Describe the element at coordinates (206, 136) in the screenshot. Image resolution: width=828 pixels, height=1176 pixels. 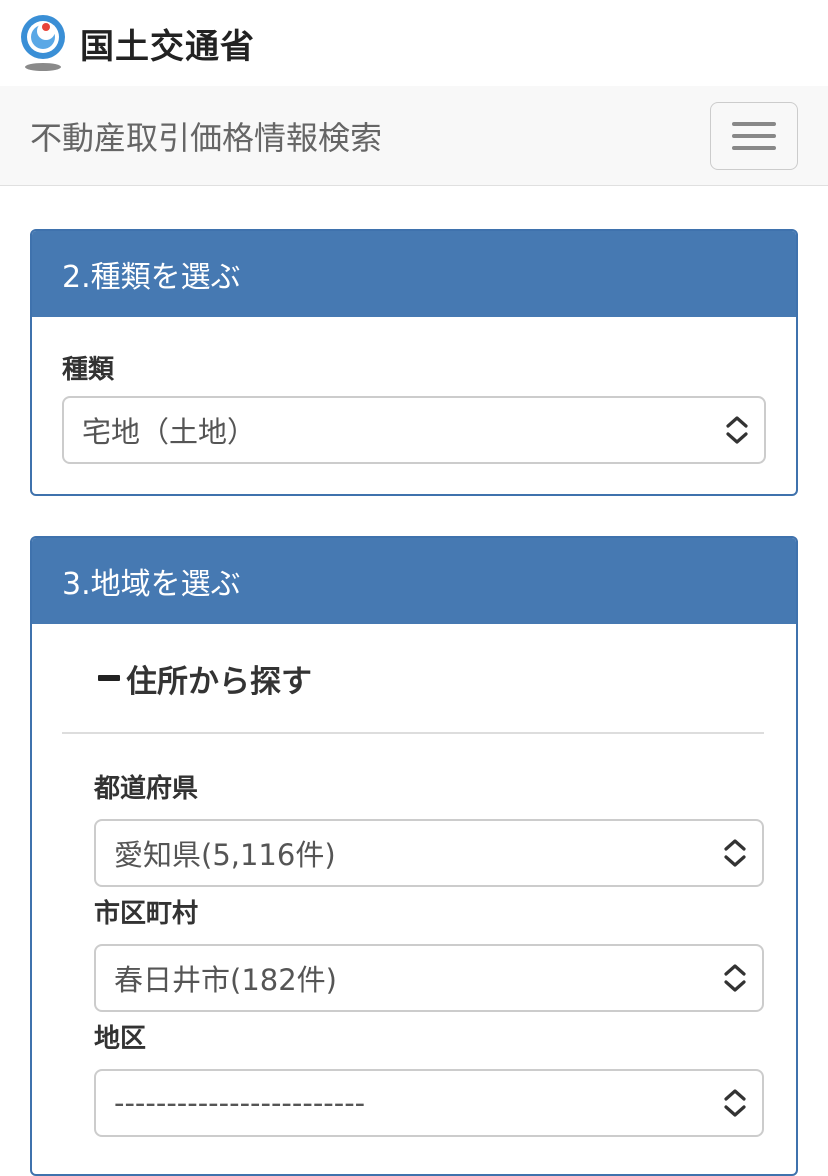
I see `site-title: 不動産取引価格情報検索` at that location.